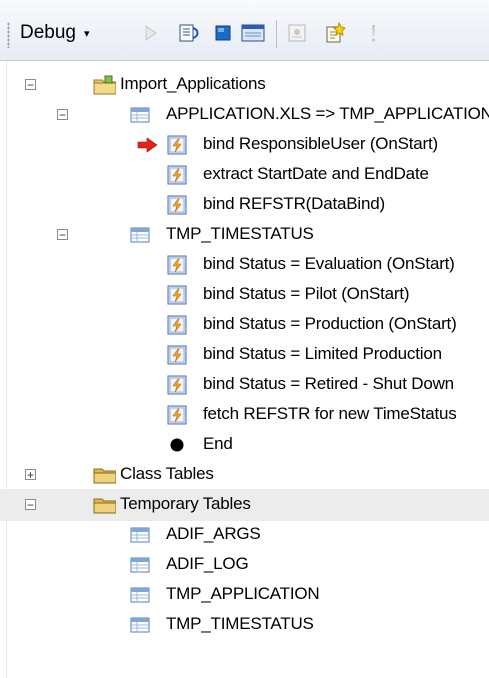  What do you see at coordinates (329, 263) in the screenshot?
I see `tree-node-label: bind Status = Evaluation (OnStart)` at bounding box center [329, 263].